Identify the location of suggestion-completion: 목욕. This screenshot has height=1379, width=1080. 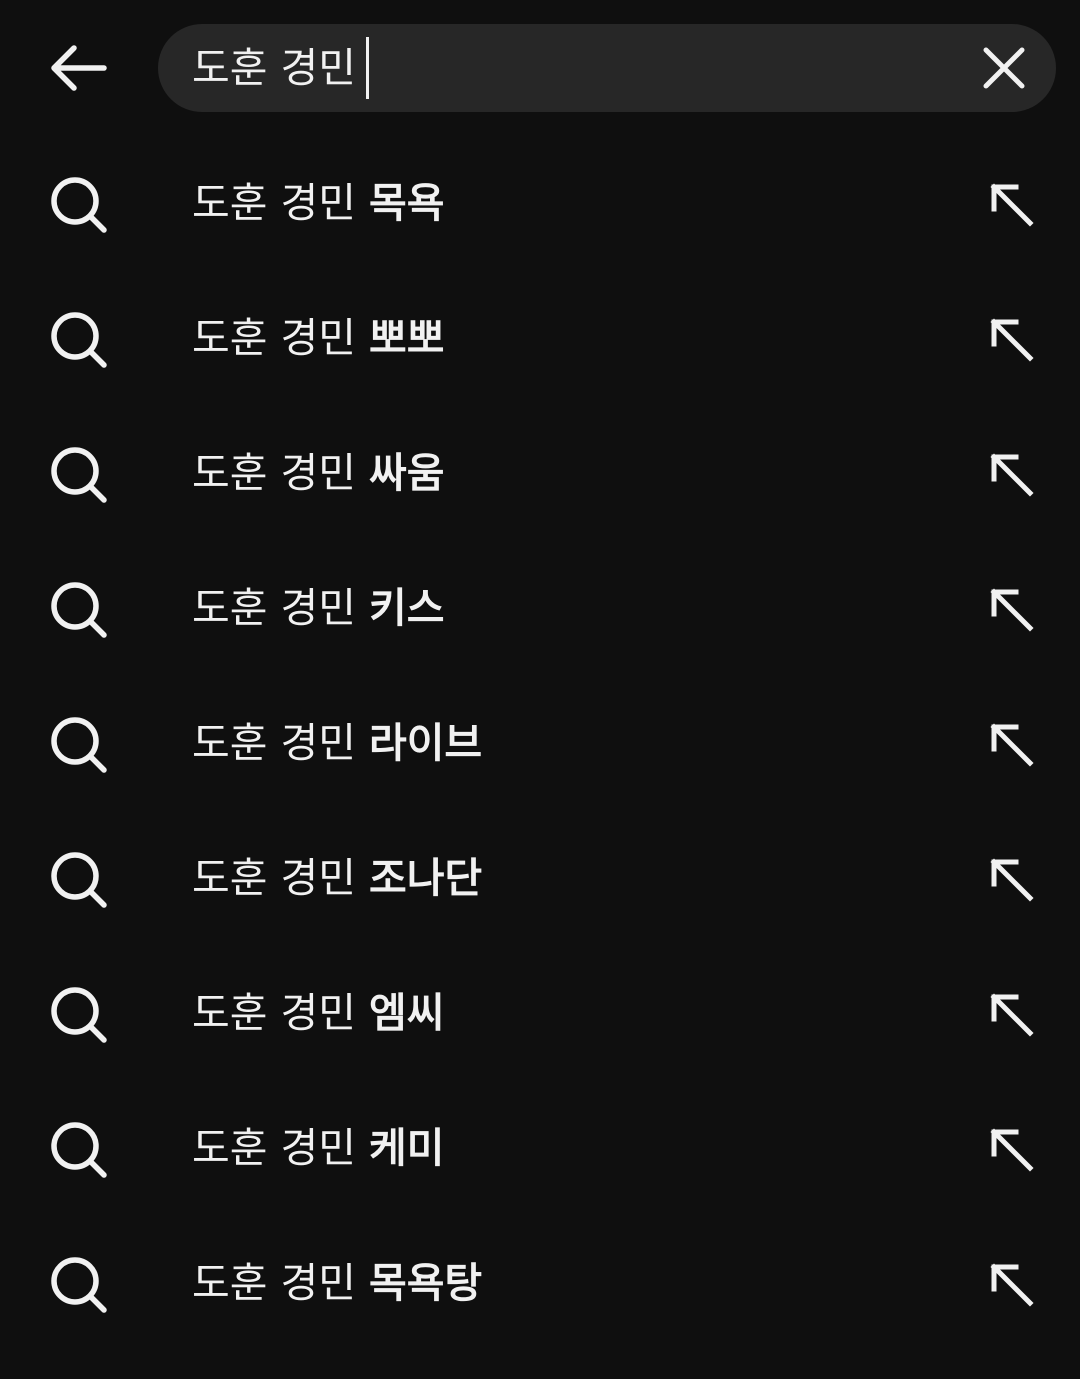
(406, 203).